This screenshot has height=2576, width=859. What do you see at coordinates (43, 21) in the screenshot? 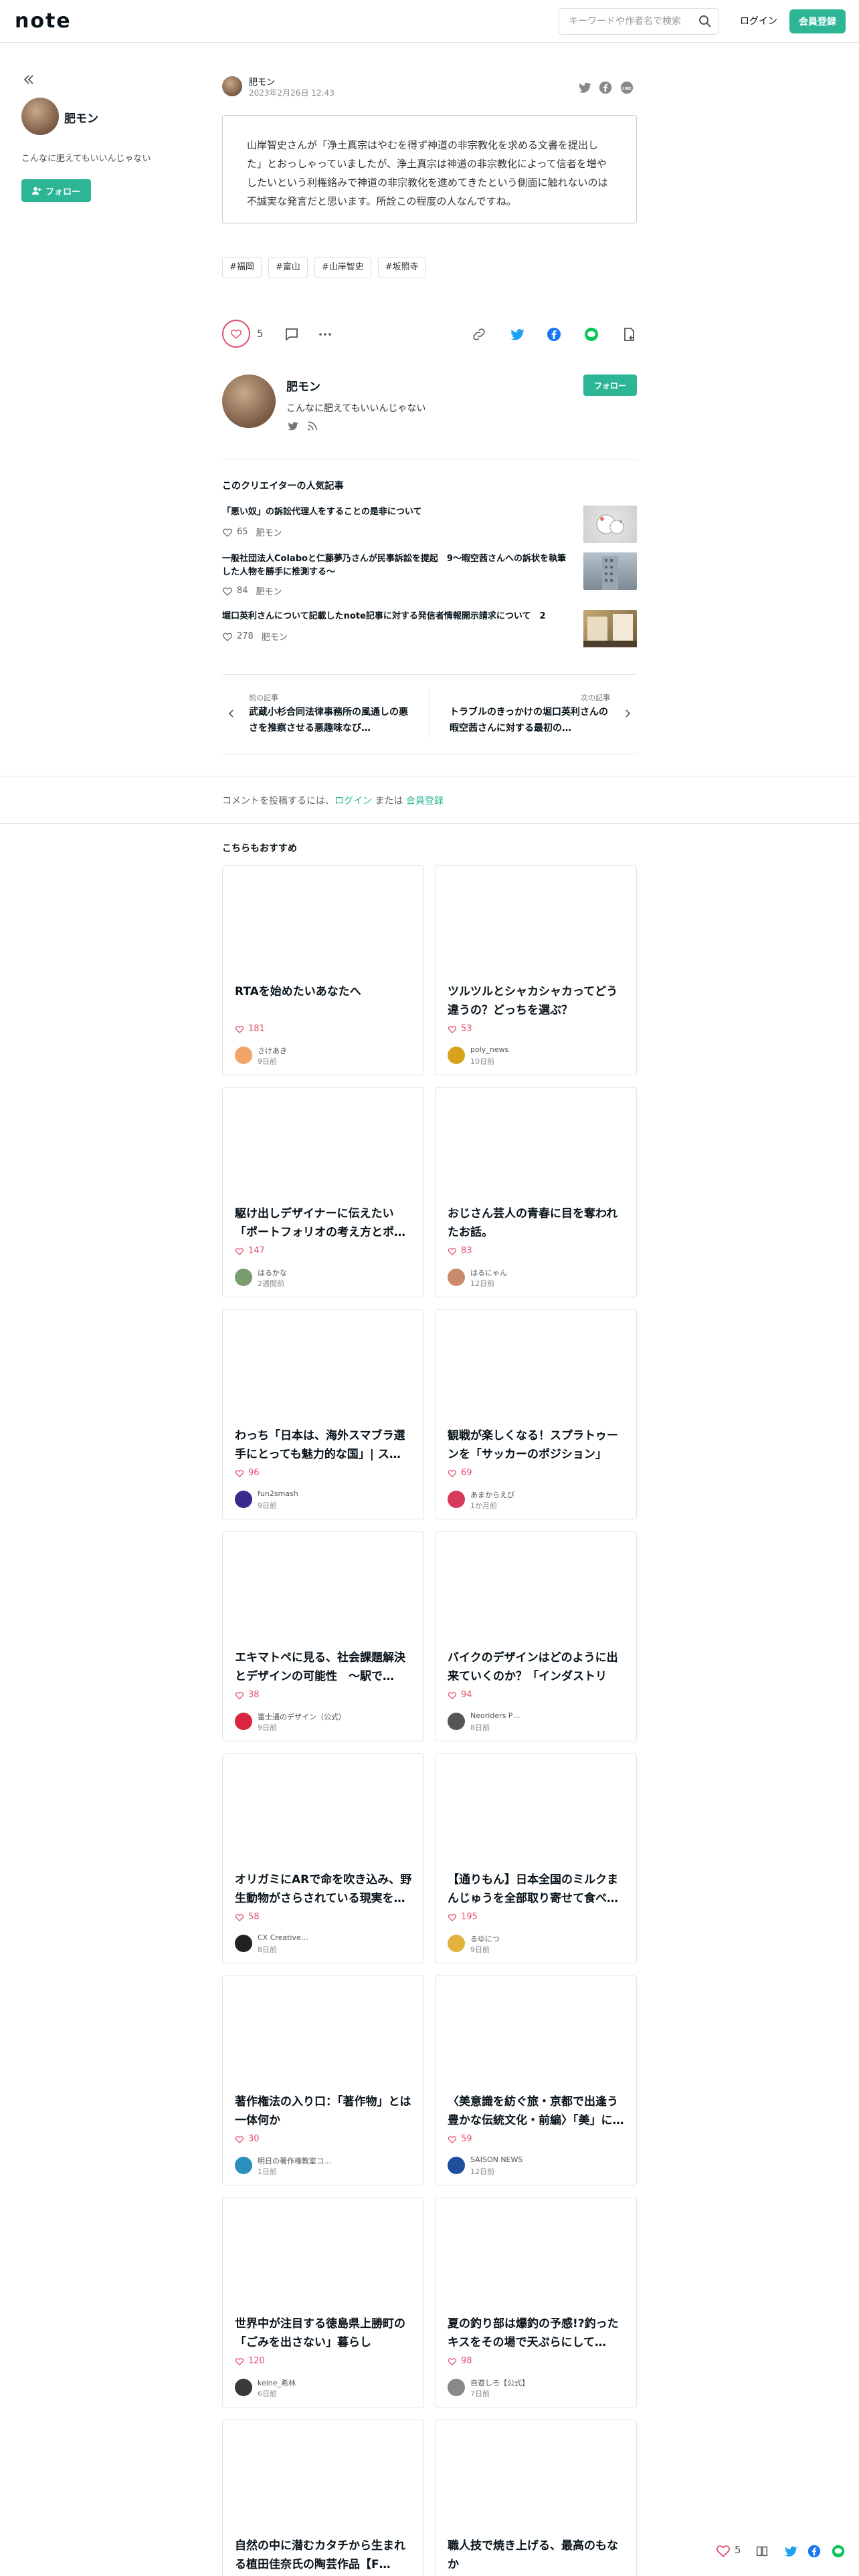
I see `note-logo: note` at bounding box center [43, 21].